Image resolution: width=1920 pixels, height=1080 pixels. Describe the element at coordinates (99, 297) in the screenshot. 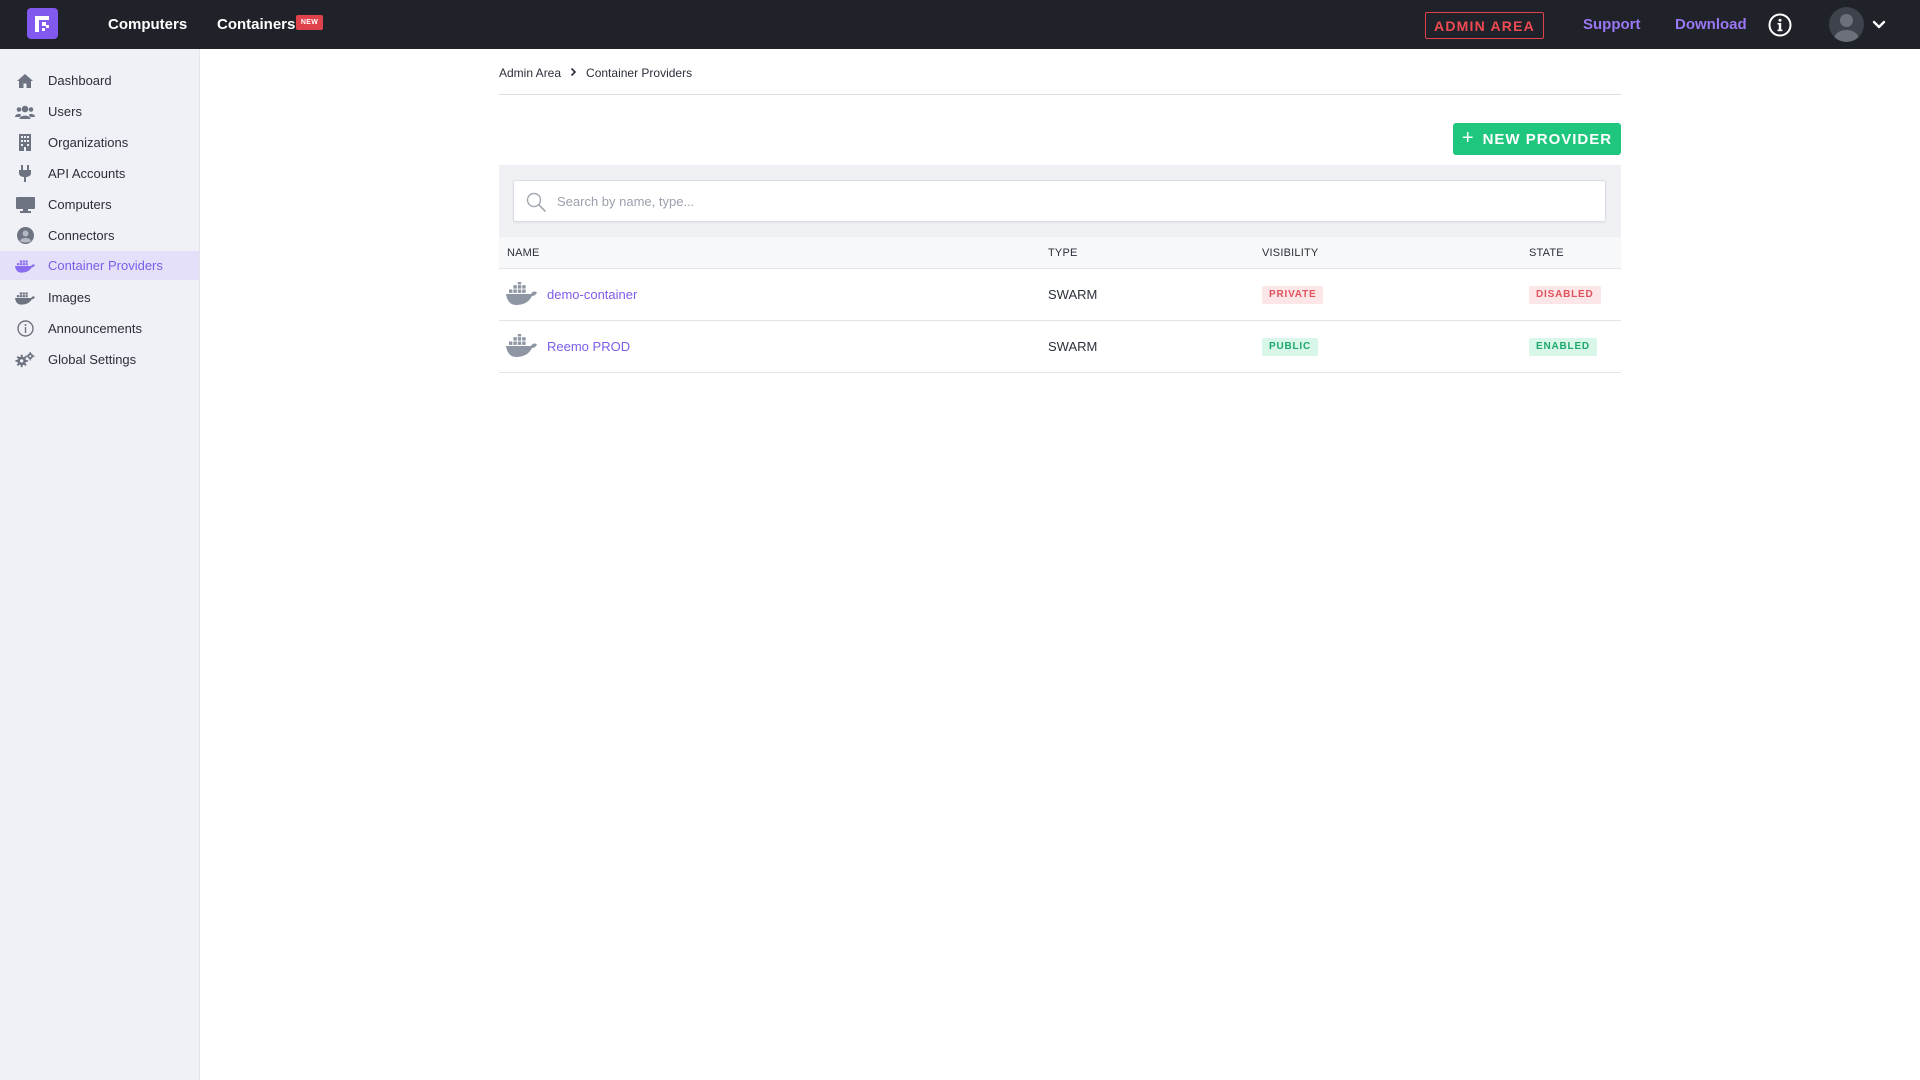

I see `sidebar-item-images: Images` at that location.